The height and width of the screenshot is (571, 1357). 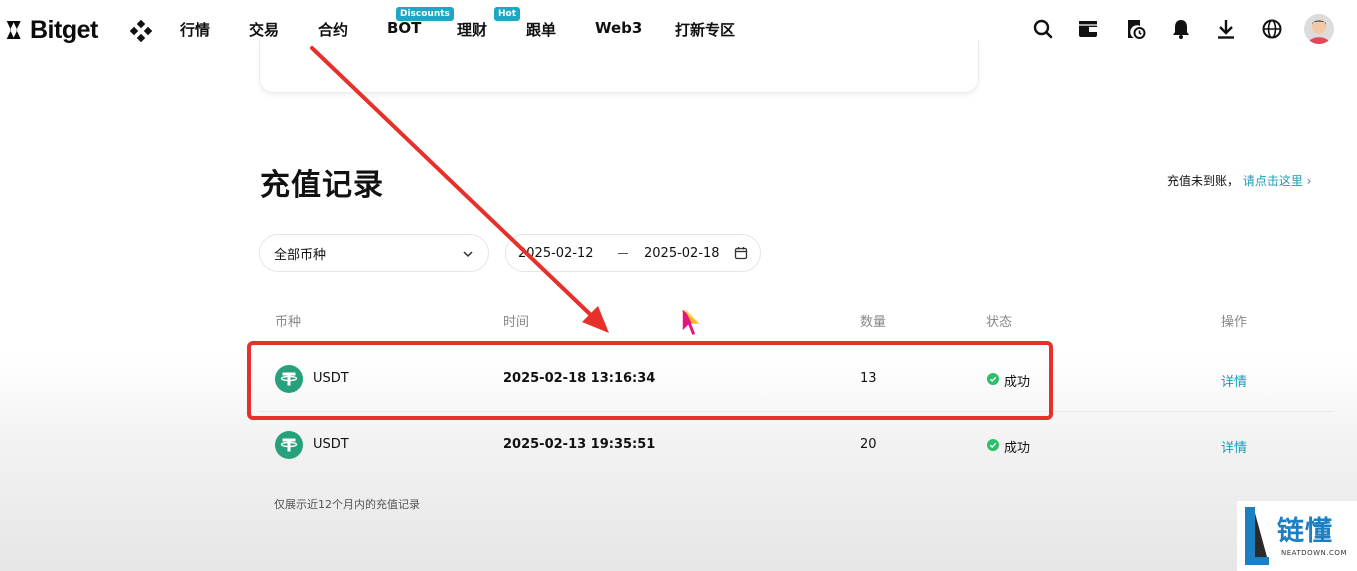 I want to click on annotation-arrow, so click(x=459, y=189).